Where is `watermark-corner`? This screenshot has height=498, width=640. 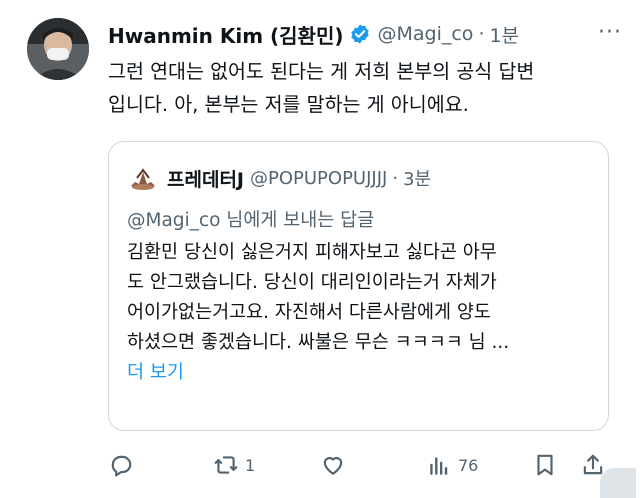
watermark-corner is located at coordinates (618, 483).